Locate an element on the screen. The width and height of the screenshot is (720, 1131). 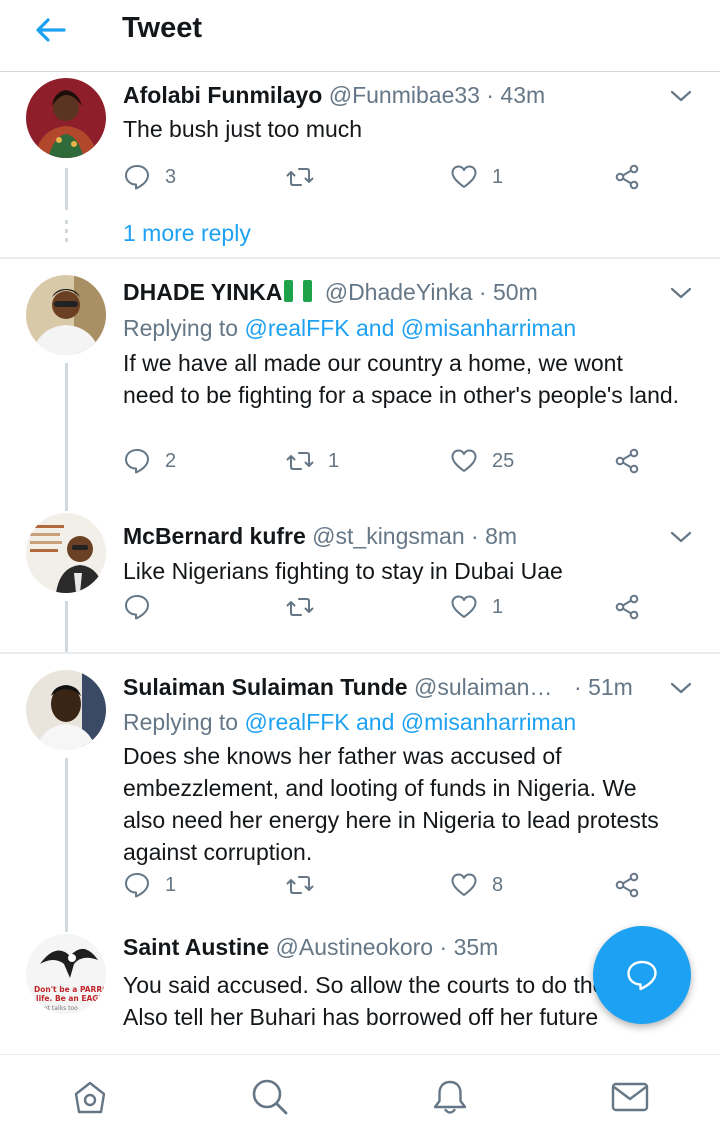
reply-button: 2 is located at coordinates (149, 461).